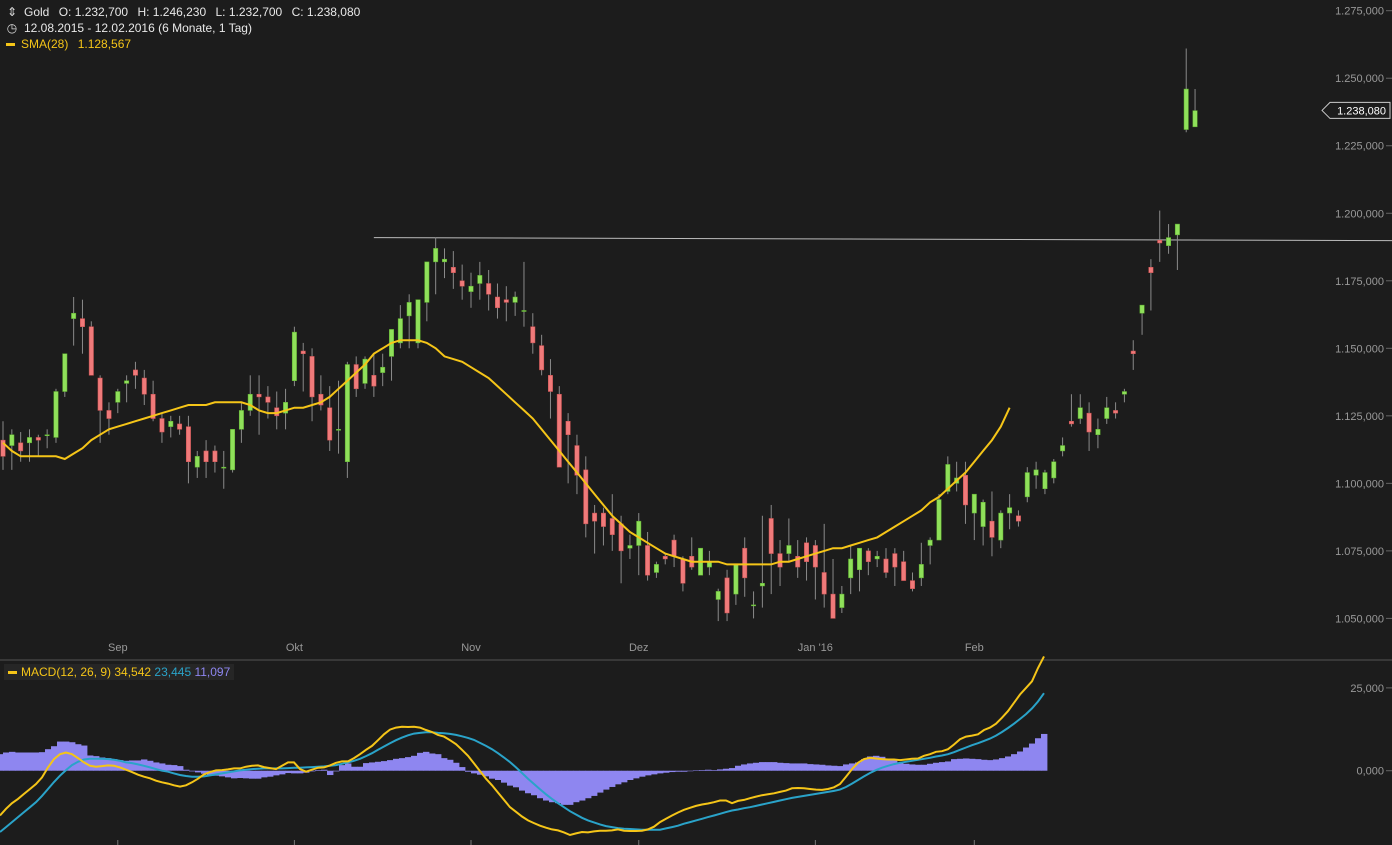  Describe the element at coordinates (118, 648) in the screenshot. I see `x-tick-label: Sep` at that location.